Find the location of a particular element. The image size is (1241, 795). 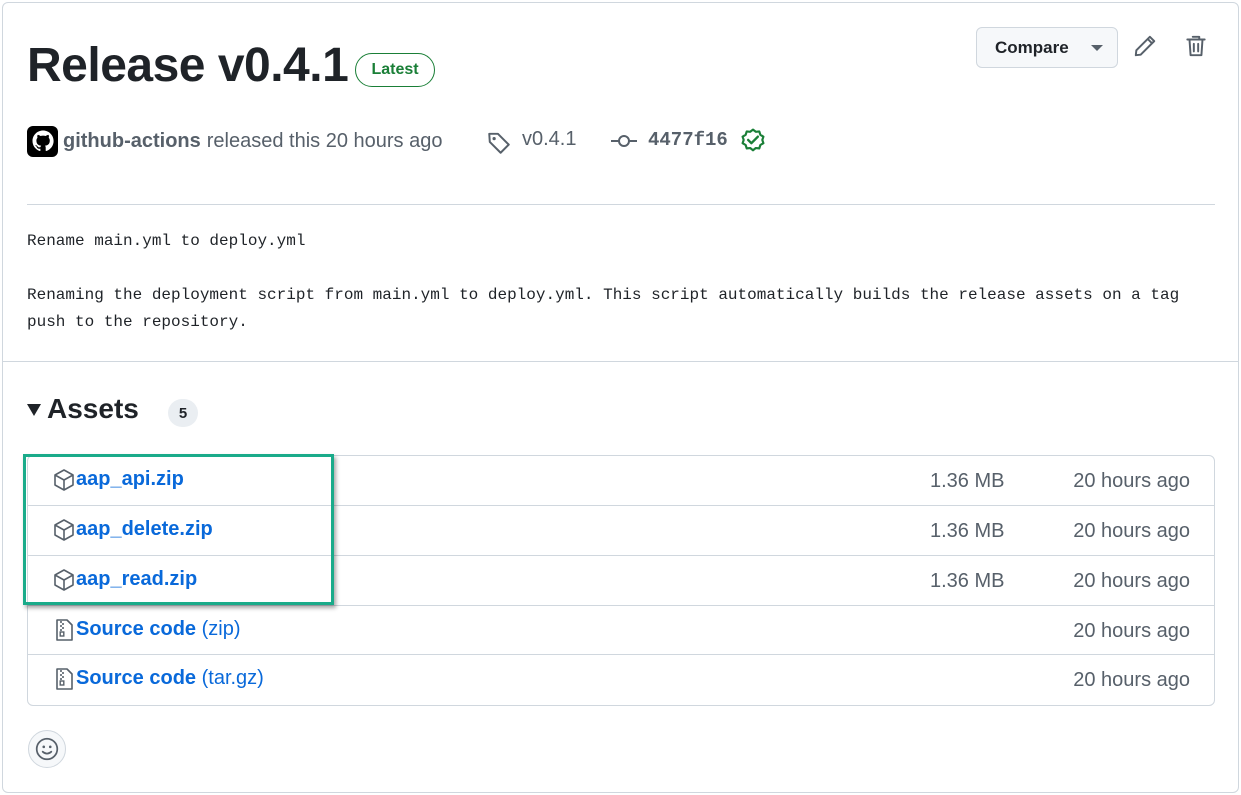

latest-badge: Latest is located at coordinates (395, 70).